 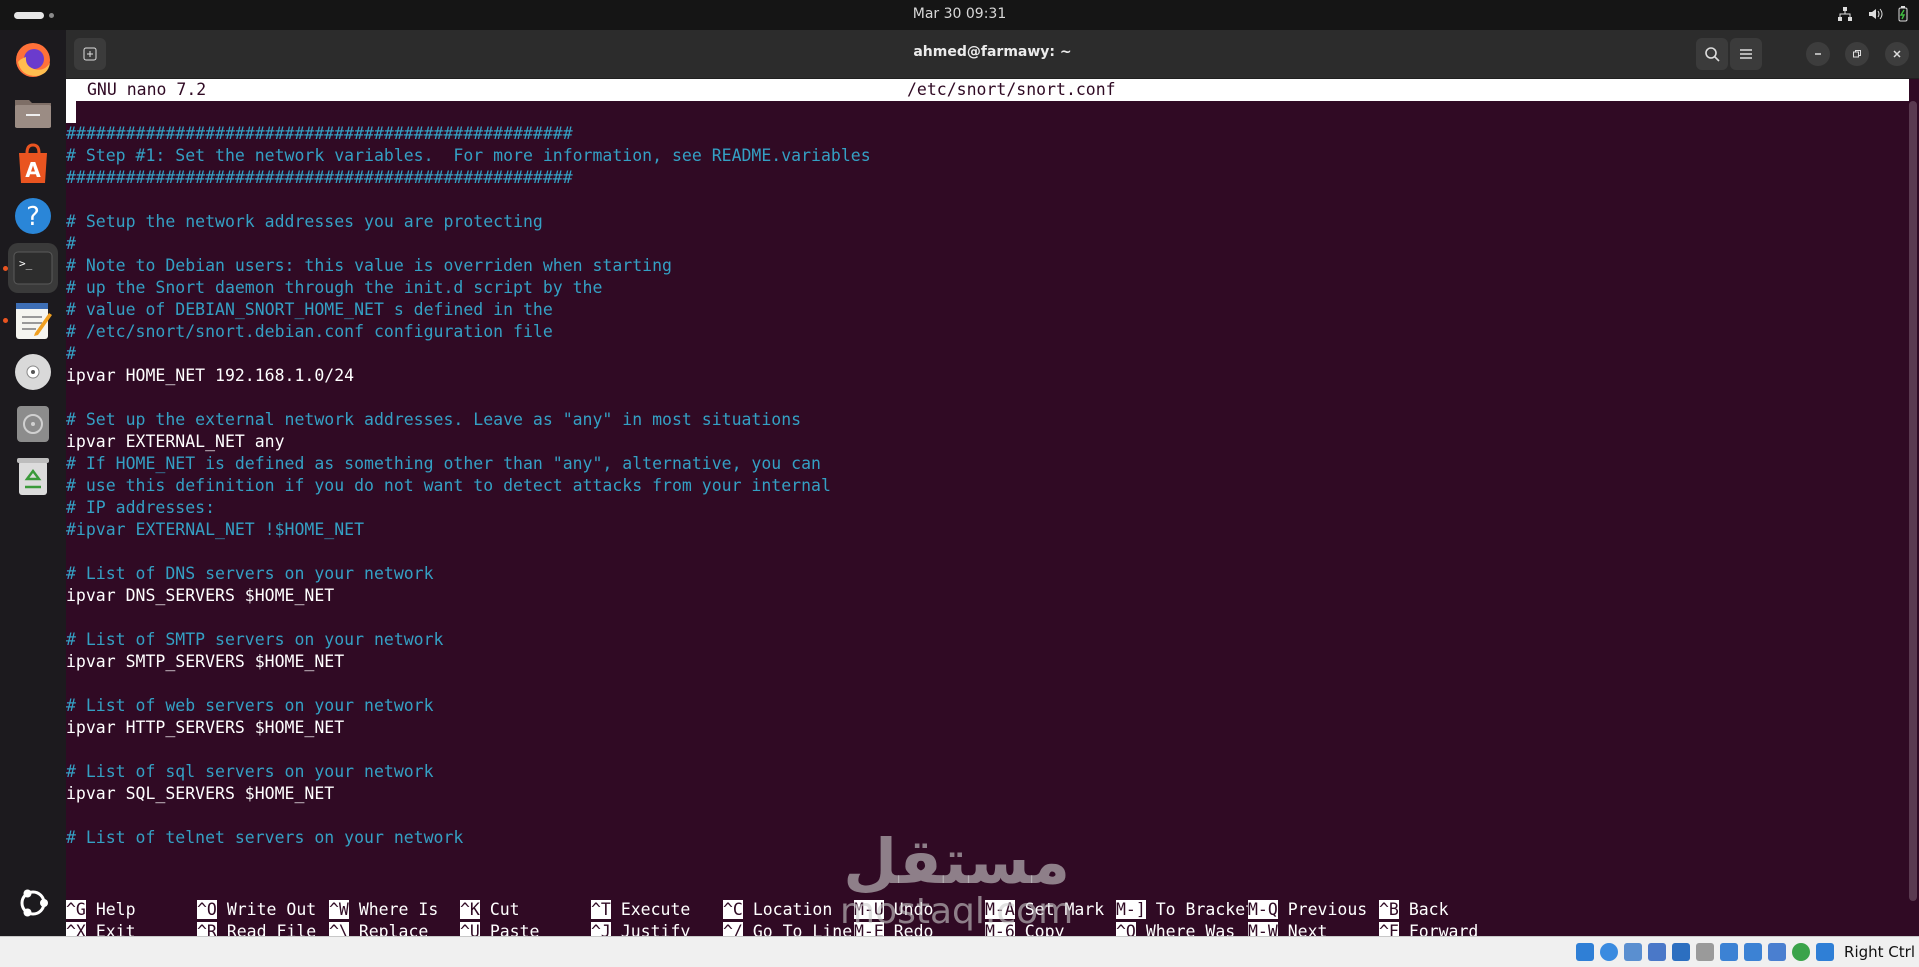 I want to click on disc-icon, so click(x=33, y=372).